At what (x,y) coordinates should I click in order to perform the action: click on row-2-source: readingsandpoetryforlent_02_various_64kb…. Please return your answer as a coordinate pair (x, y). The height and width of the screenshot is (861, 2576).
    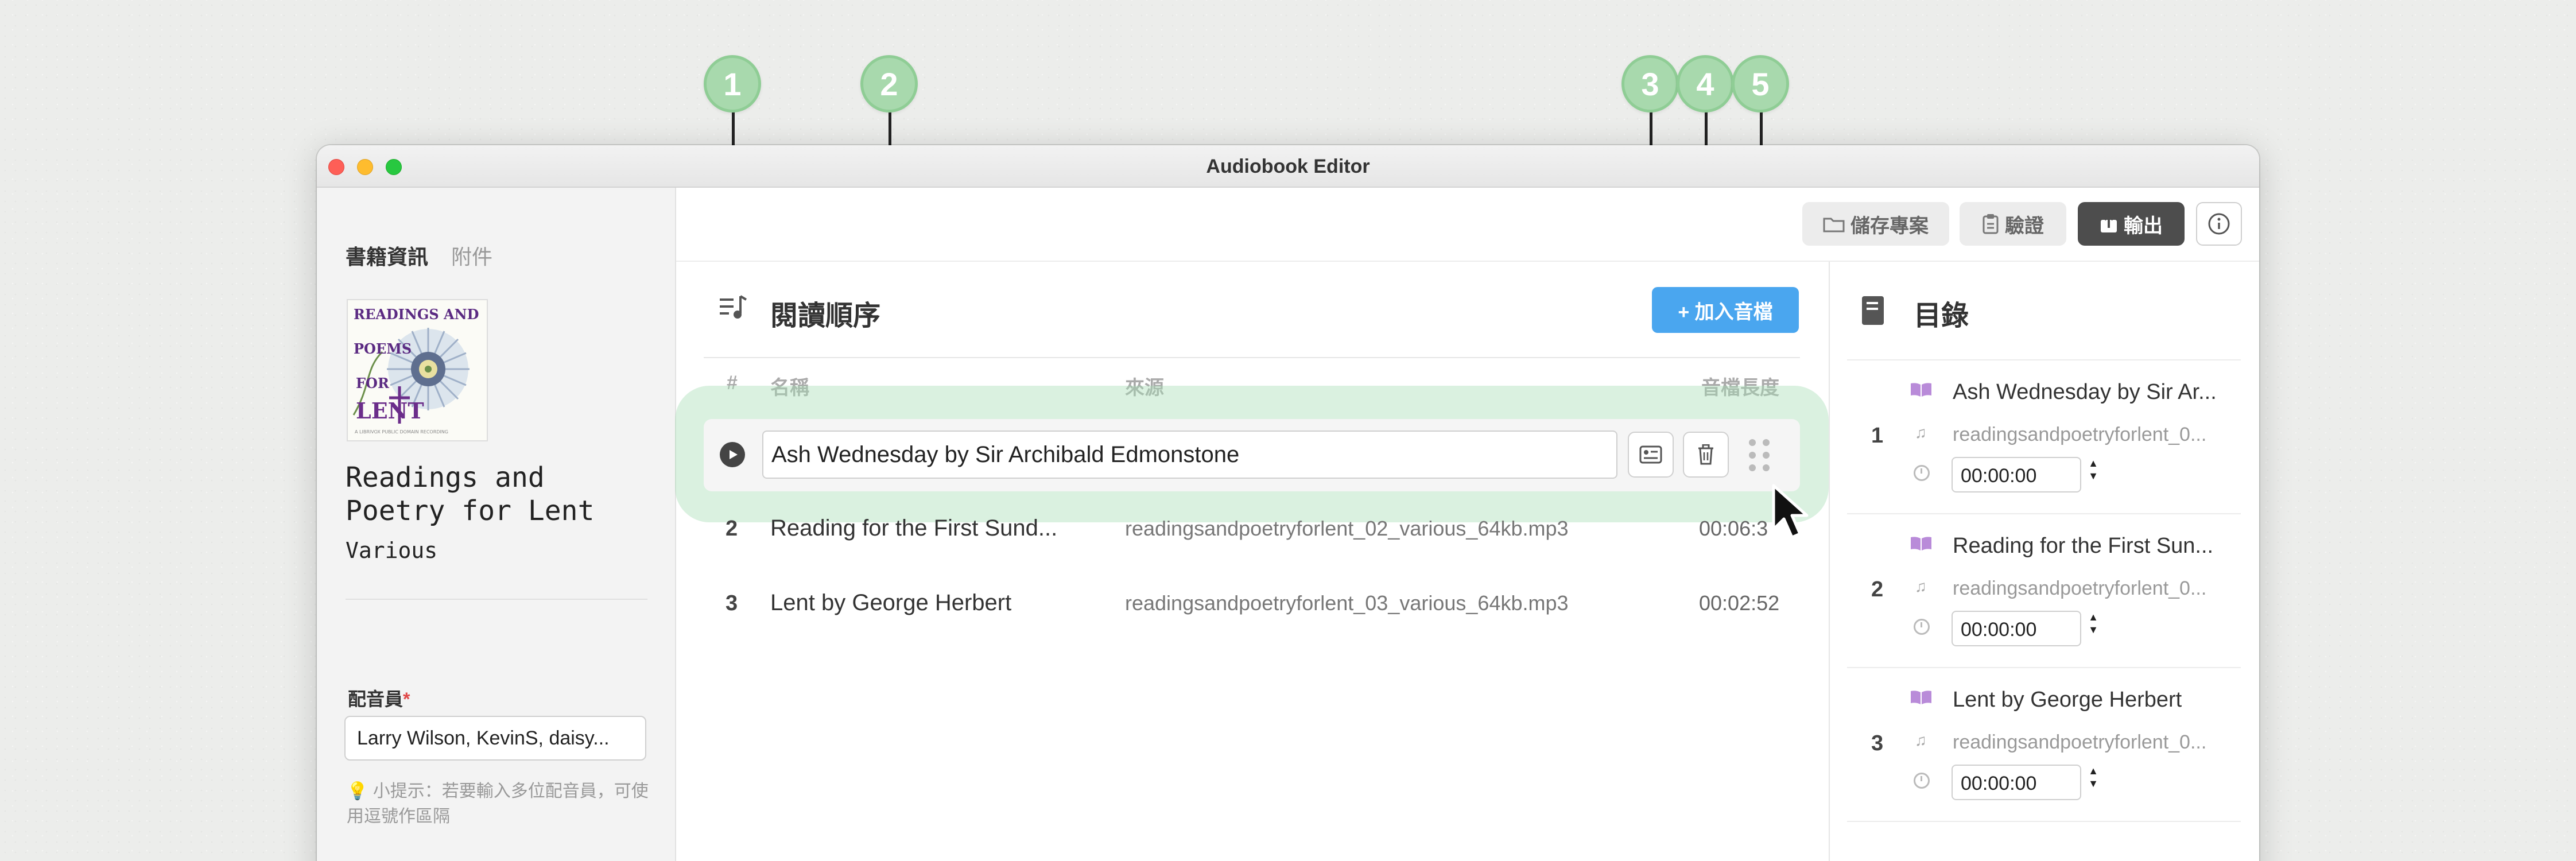
    Looking at the image, I should click on (1347, 528).